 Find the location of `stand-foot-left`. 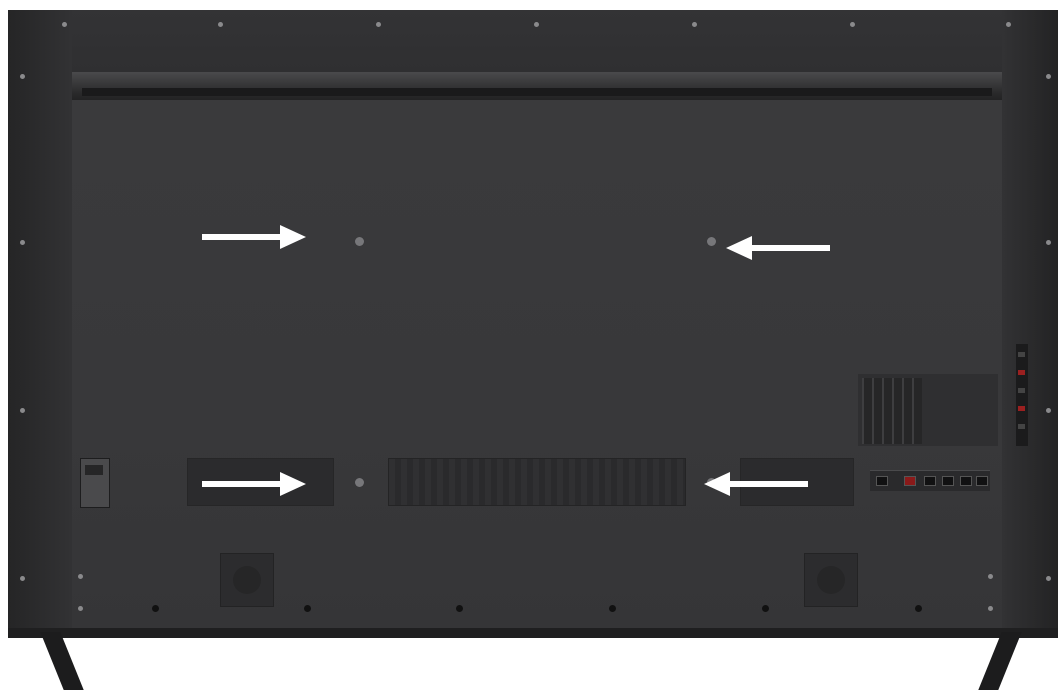

stand-foot-left is located at coordinates (62, 661).